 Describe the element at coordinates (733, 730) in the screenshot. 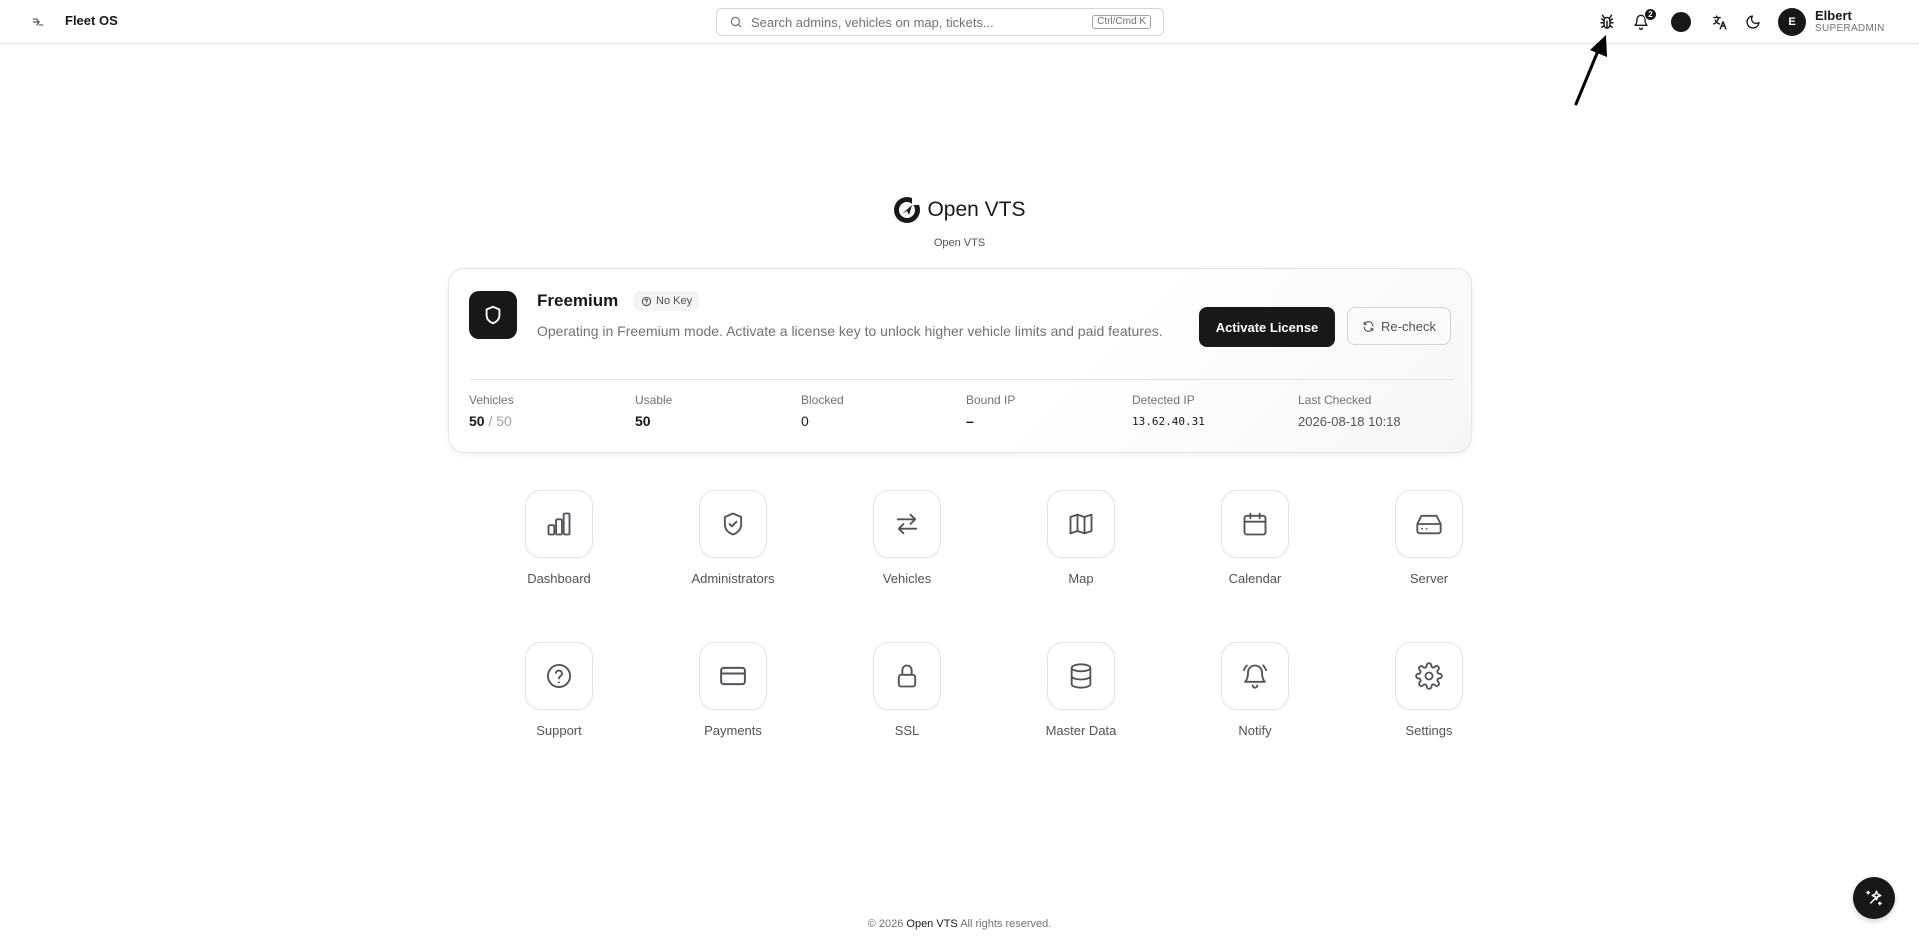

I see `tile-label: Payments` at that location.